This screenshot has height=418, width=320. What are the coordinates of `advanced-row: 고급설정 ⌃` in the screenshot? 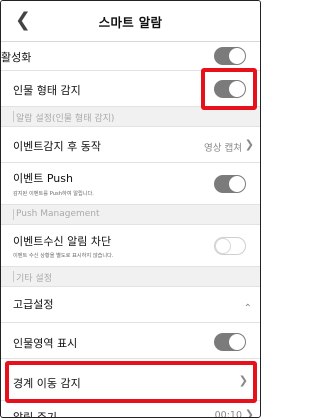 It's located at (130, 305).